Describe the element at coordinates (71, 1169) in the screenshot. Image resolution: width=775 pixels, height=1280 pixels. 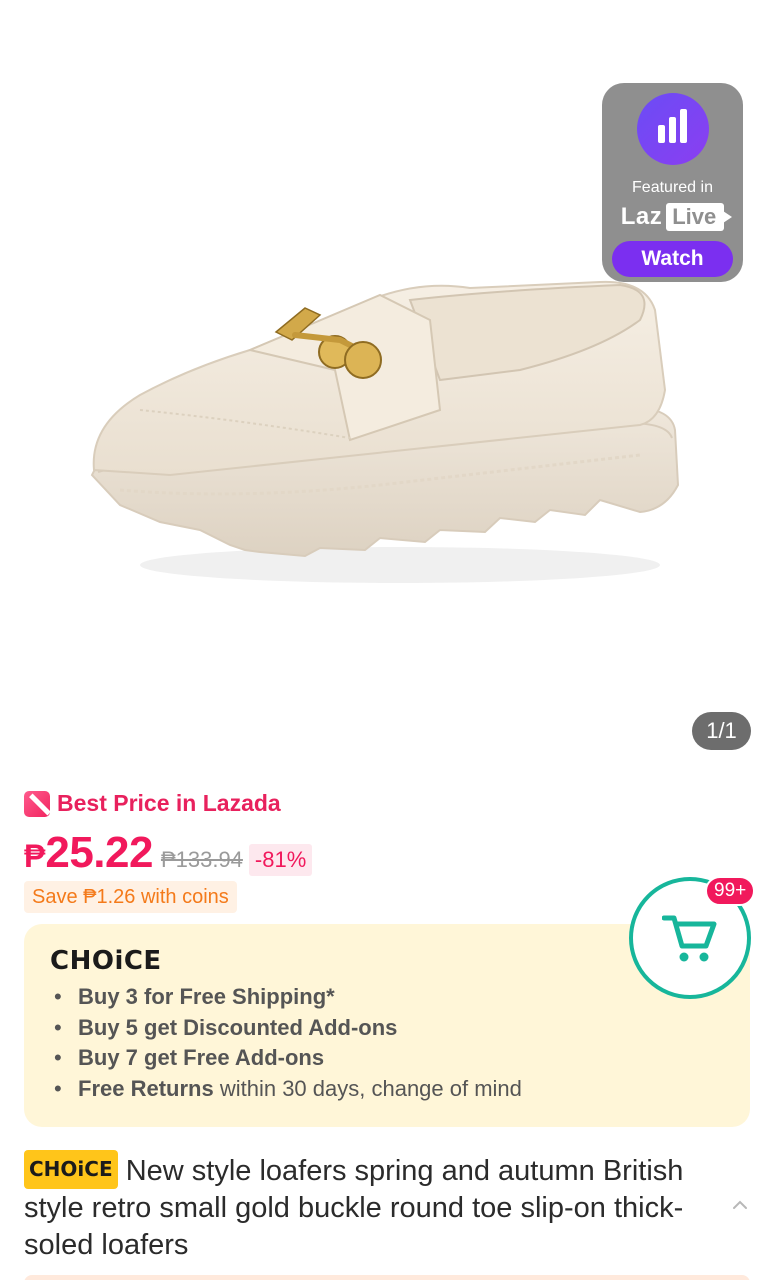
I see `choice-tag: CHOiCE` at that location.